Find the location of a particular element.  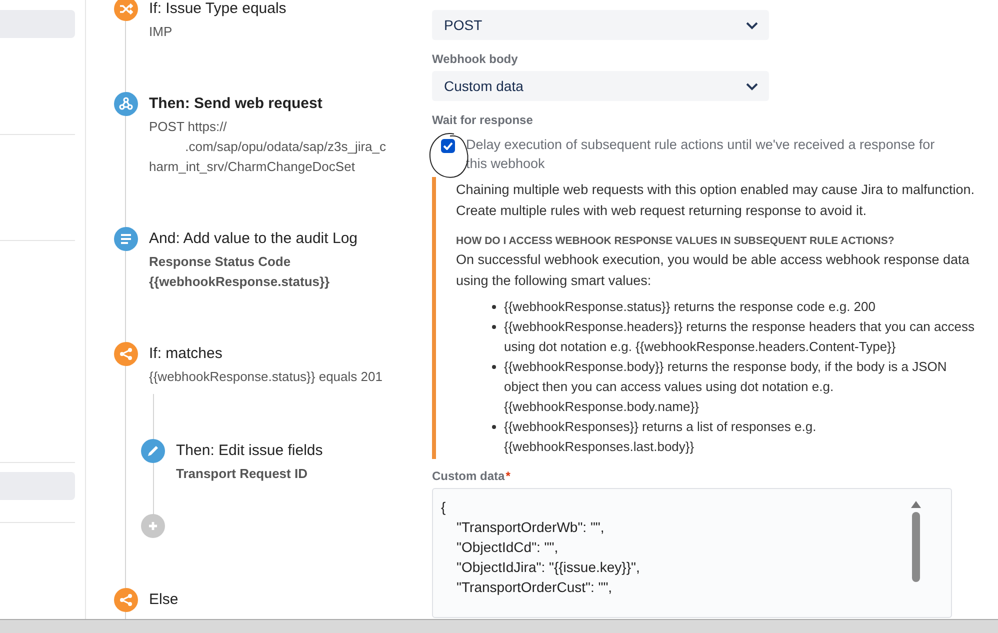

help-list-item: {{webhookResponse.headers}} returns the response headers that you can access using dot notation e.g. {{webhookResponse.headers.Content-Type}} is located at coordinates (740, 337).